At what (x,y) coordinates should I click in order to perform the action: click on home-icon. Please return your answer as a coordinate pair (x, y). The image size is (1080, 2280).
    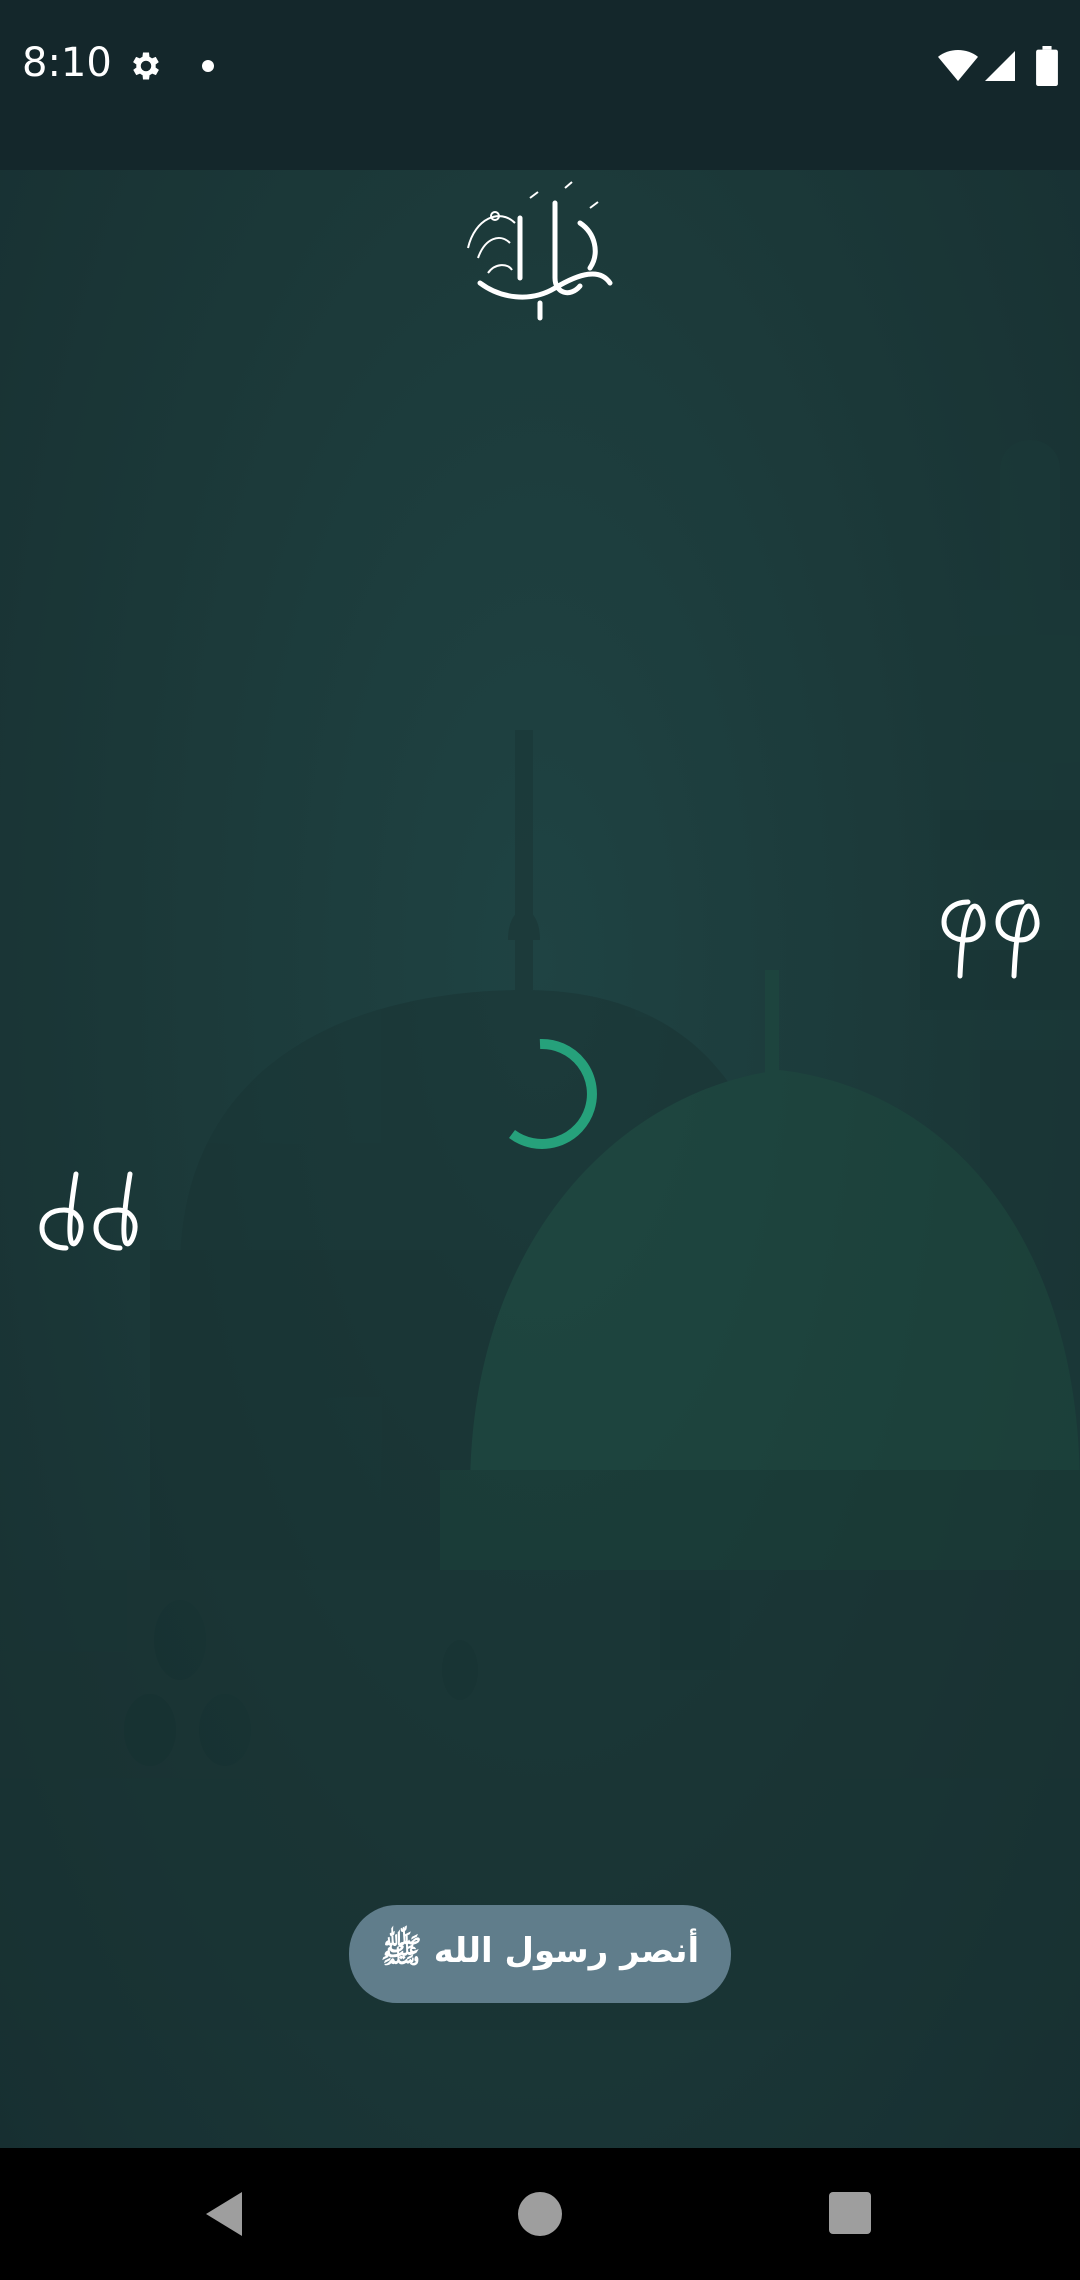
    Looking at the image, I should click on (540, 2214).